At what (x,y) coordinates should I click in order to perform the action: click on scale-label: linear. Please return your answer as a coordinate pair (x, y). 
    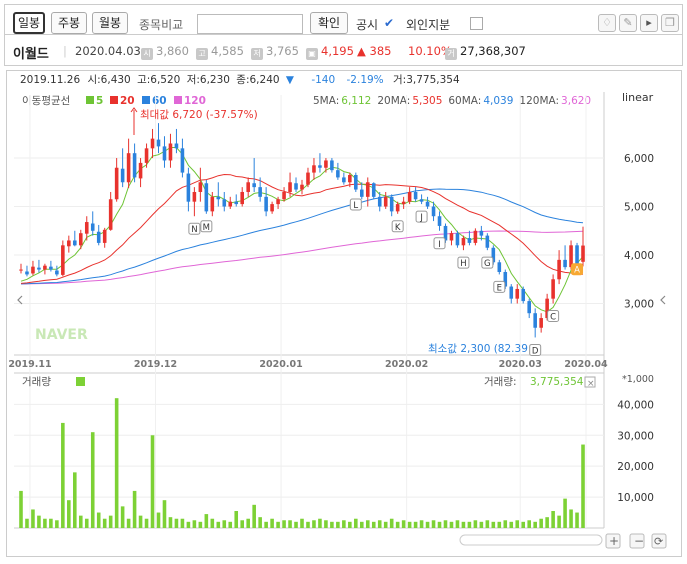
    Looking at the image, I should click on (638, 97).